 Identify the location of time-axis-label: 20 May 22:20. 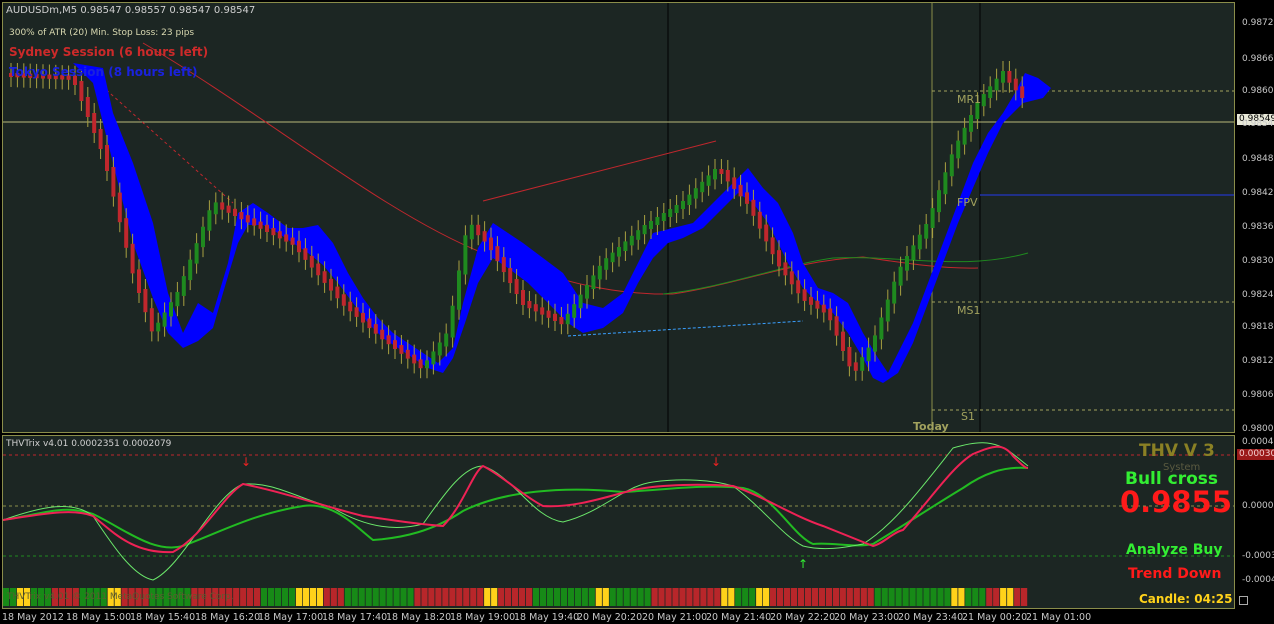
(803, 617).